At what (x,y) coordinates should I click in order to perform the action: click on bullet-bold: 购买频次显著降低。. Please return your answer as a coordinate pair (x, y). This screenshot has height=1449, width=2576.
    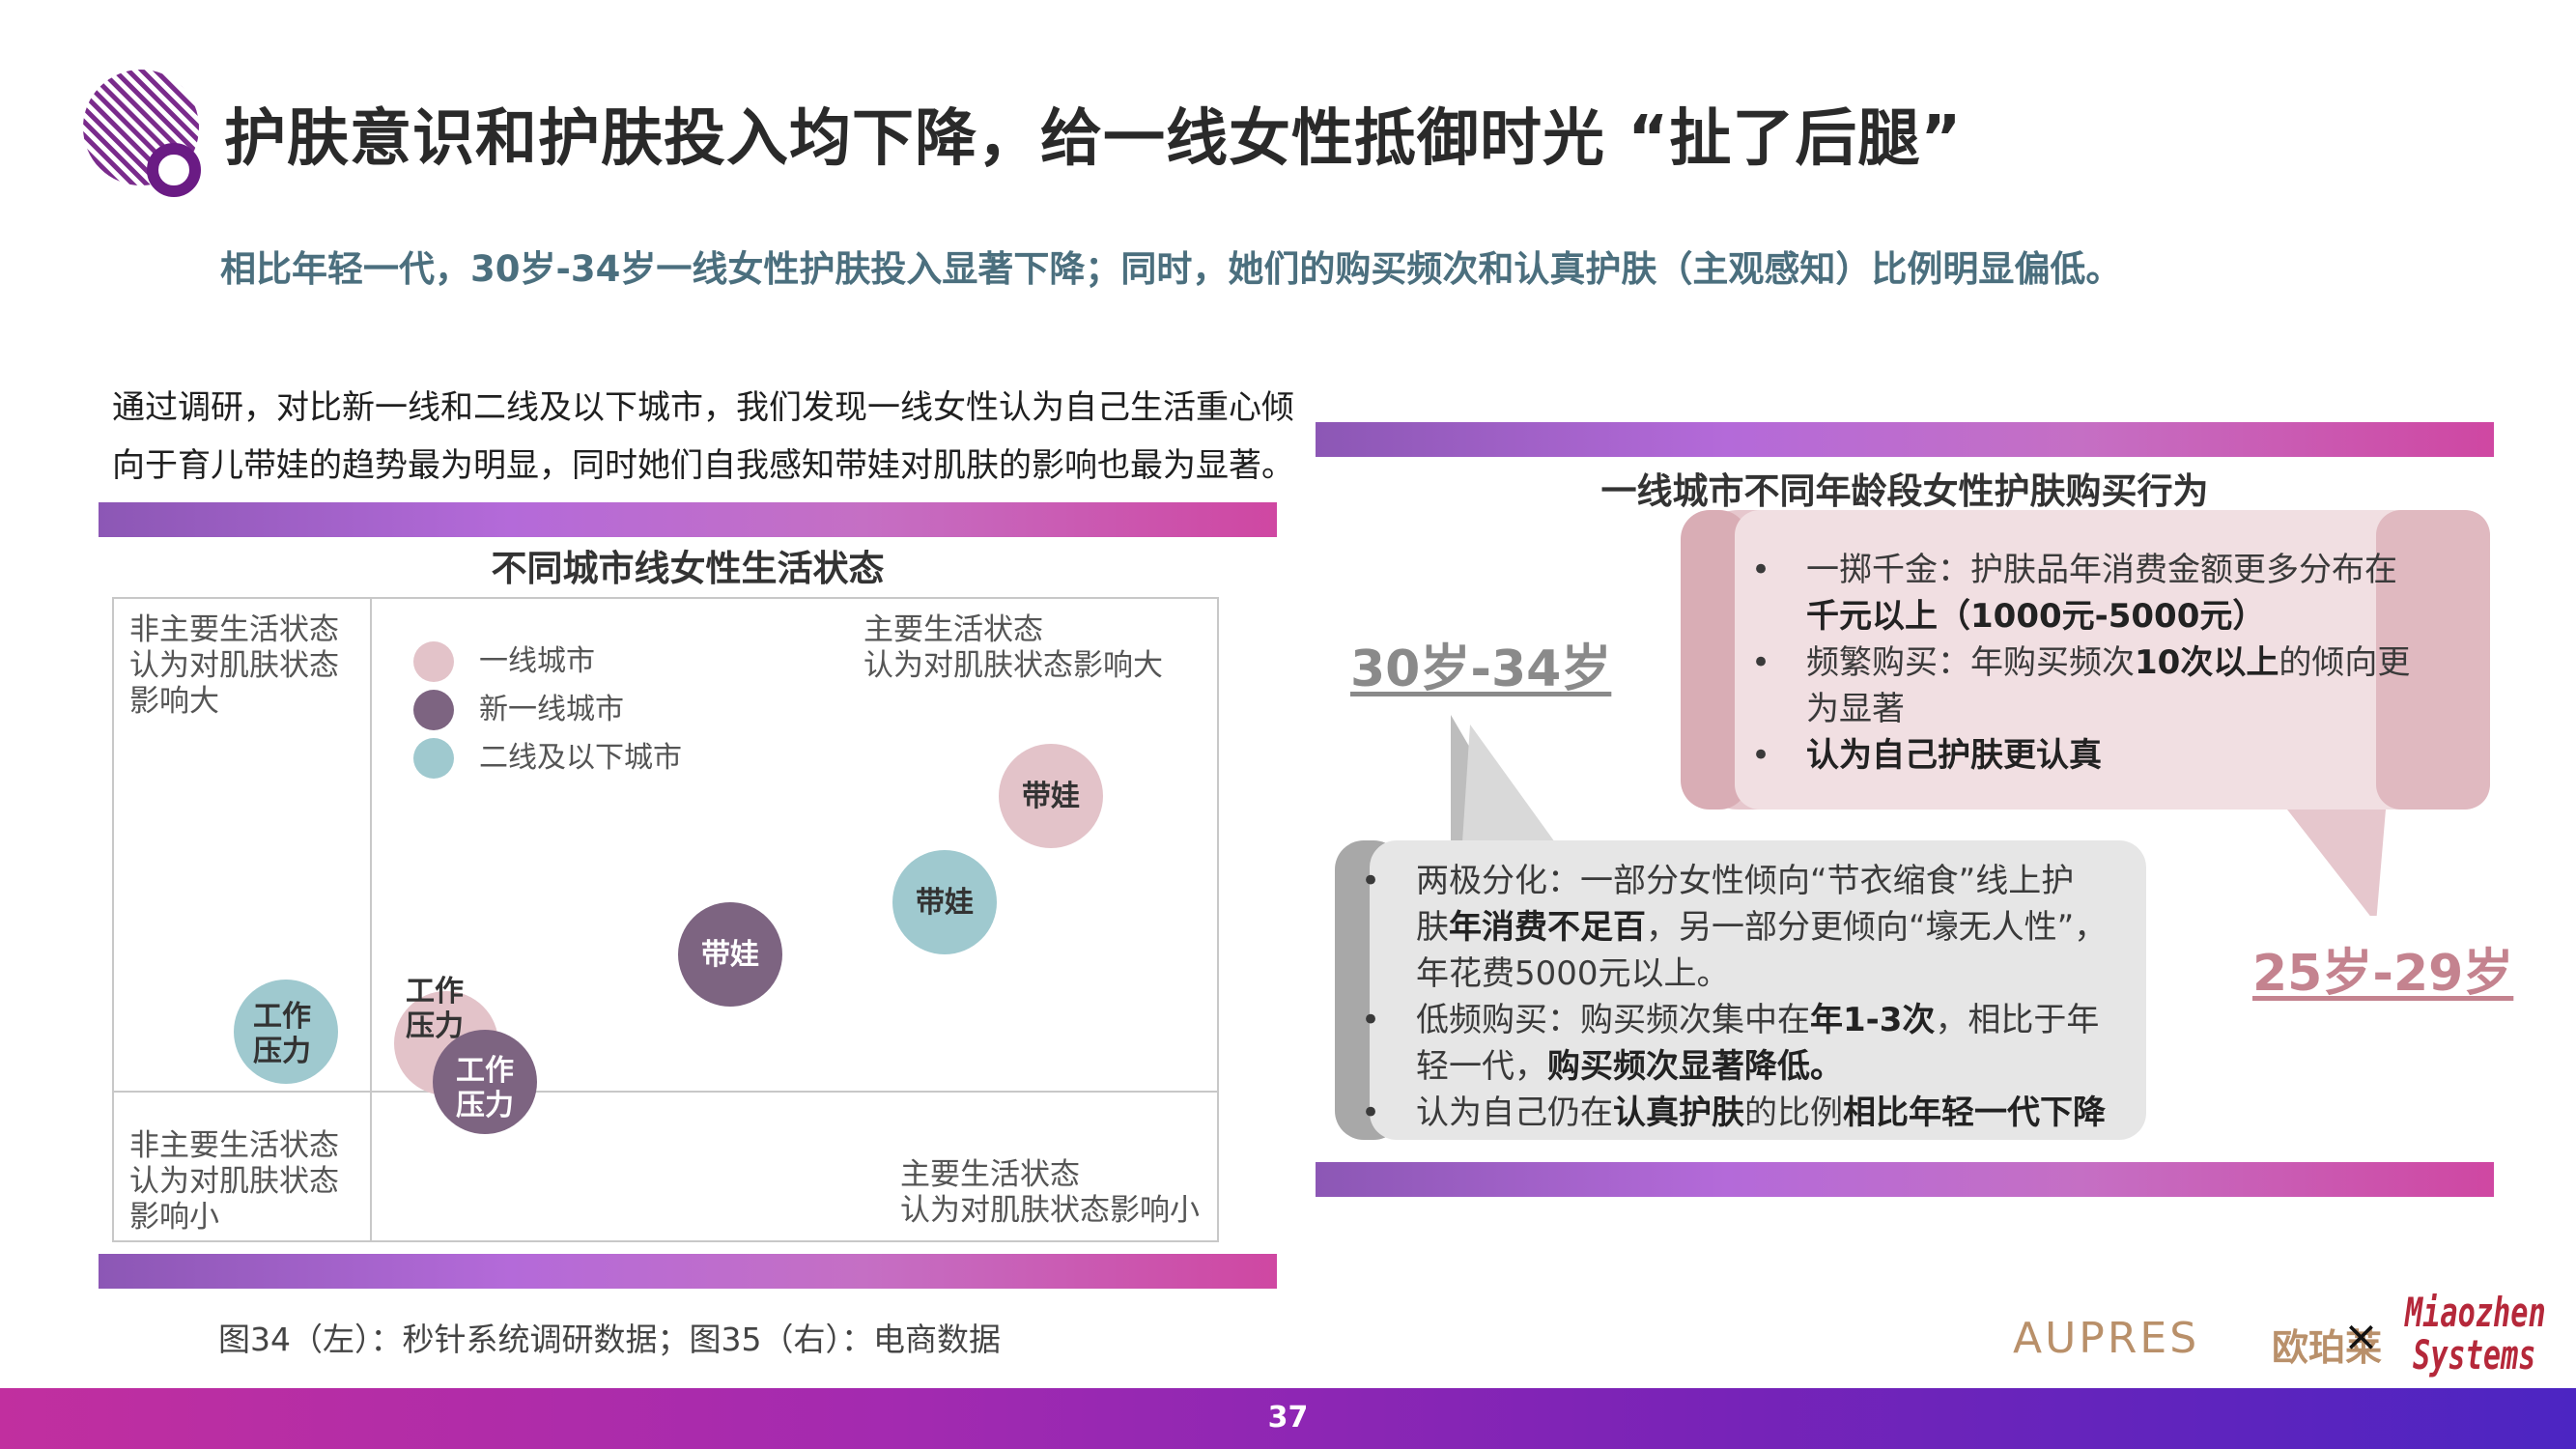
    Looking at the image, I should click on (1695, 1066).